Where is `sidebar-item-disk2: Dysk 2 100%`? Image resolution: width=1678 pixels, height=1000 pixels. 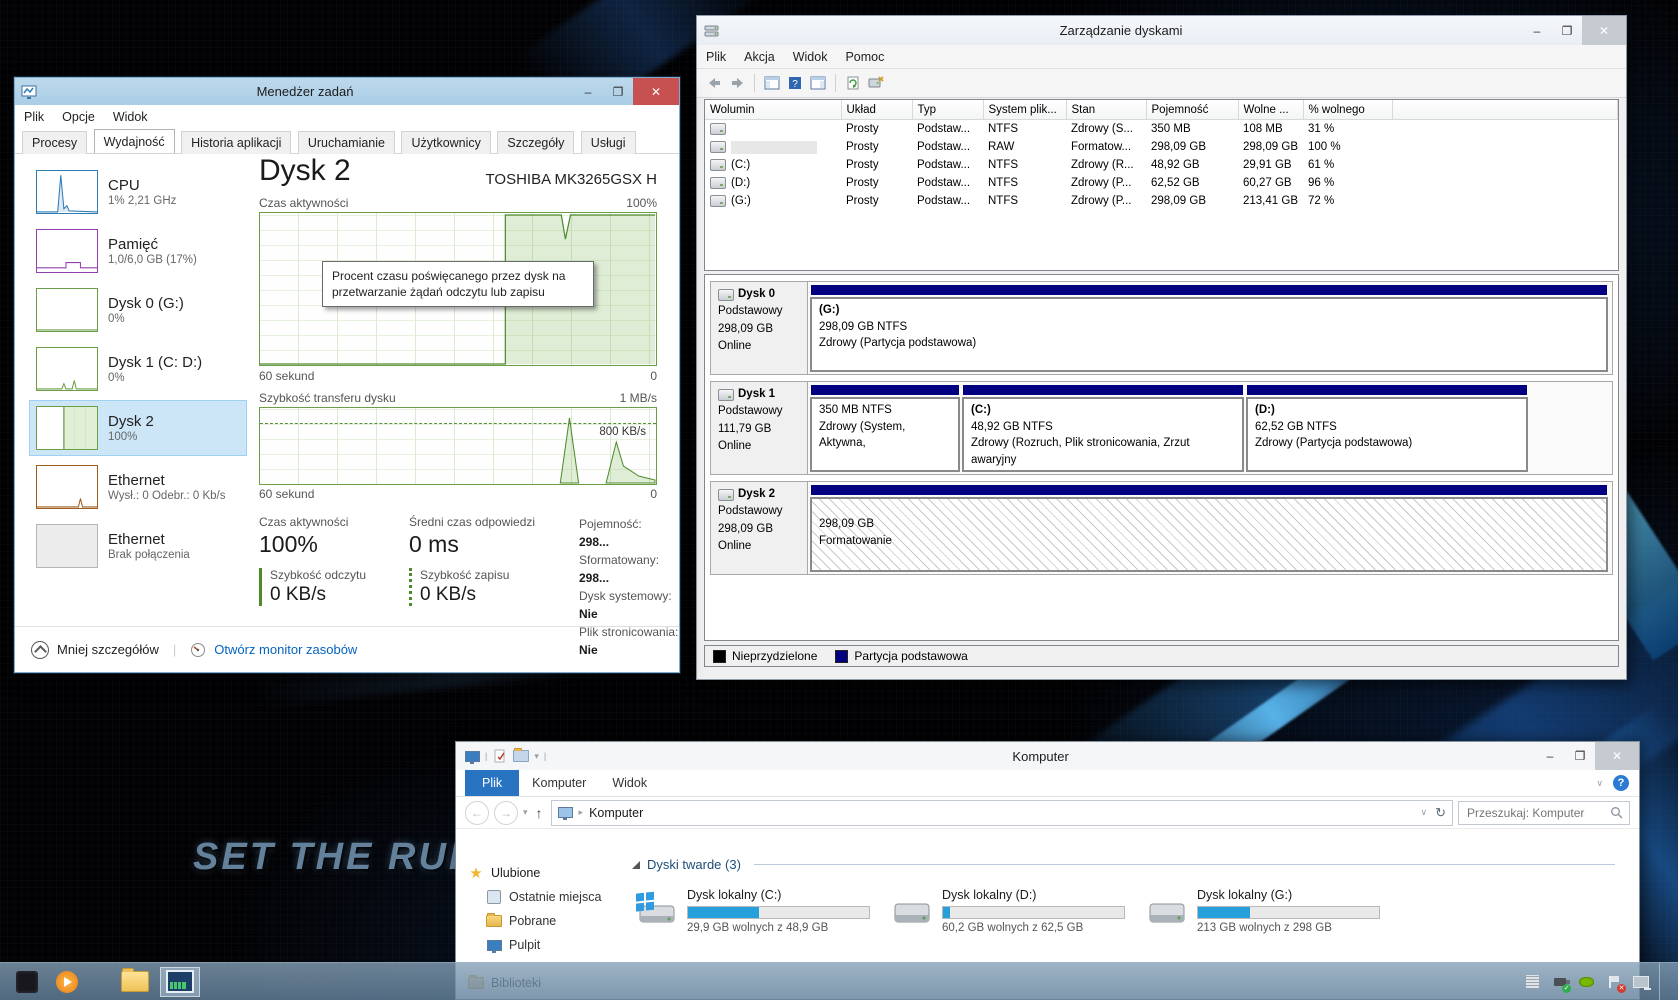 sidebar-item-disk2: Dysk 2 100% is located at coordinates (138, 428).